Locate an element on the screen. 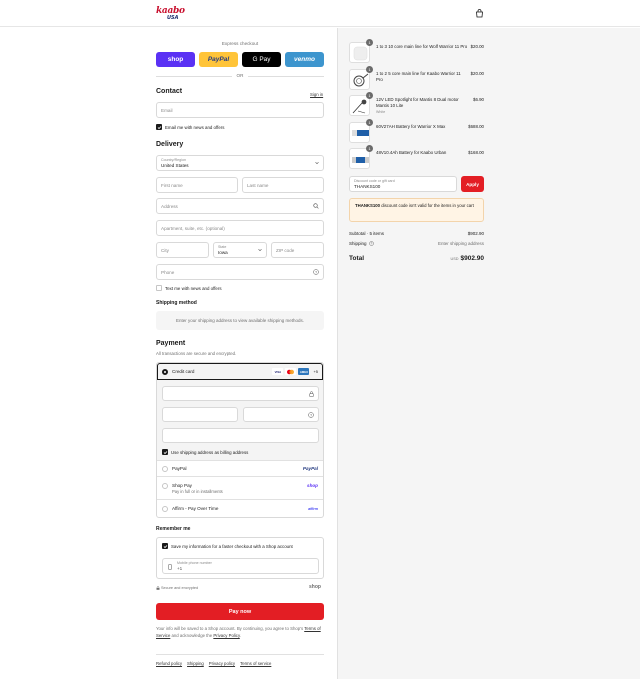 This screenshot has height=679, width=640. discount-code-field: Discount code or gift card THANKS100 is located at coordinates (403, 184).